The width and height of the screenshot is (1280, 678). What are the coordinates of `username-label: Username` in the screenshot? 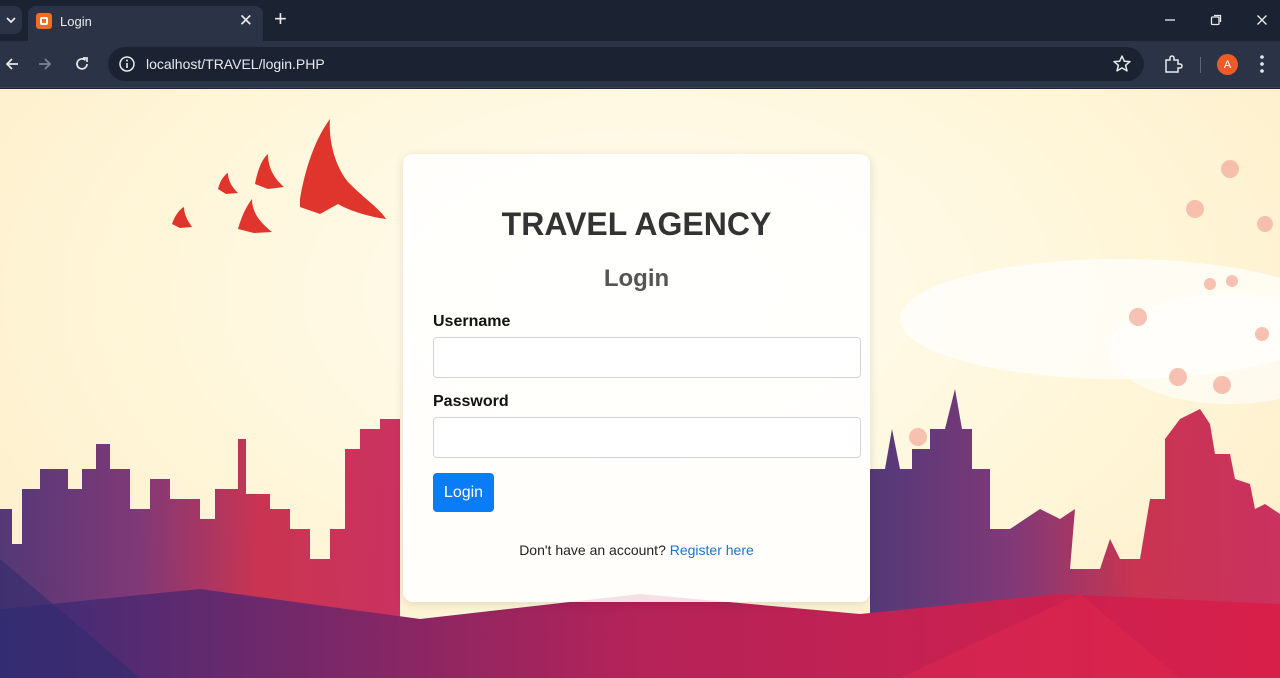 It's located at (472, 321).